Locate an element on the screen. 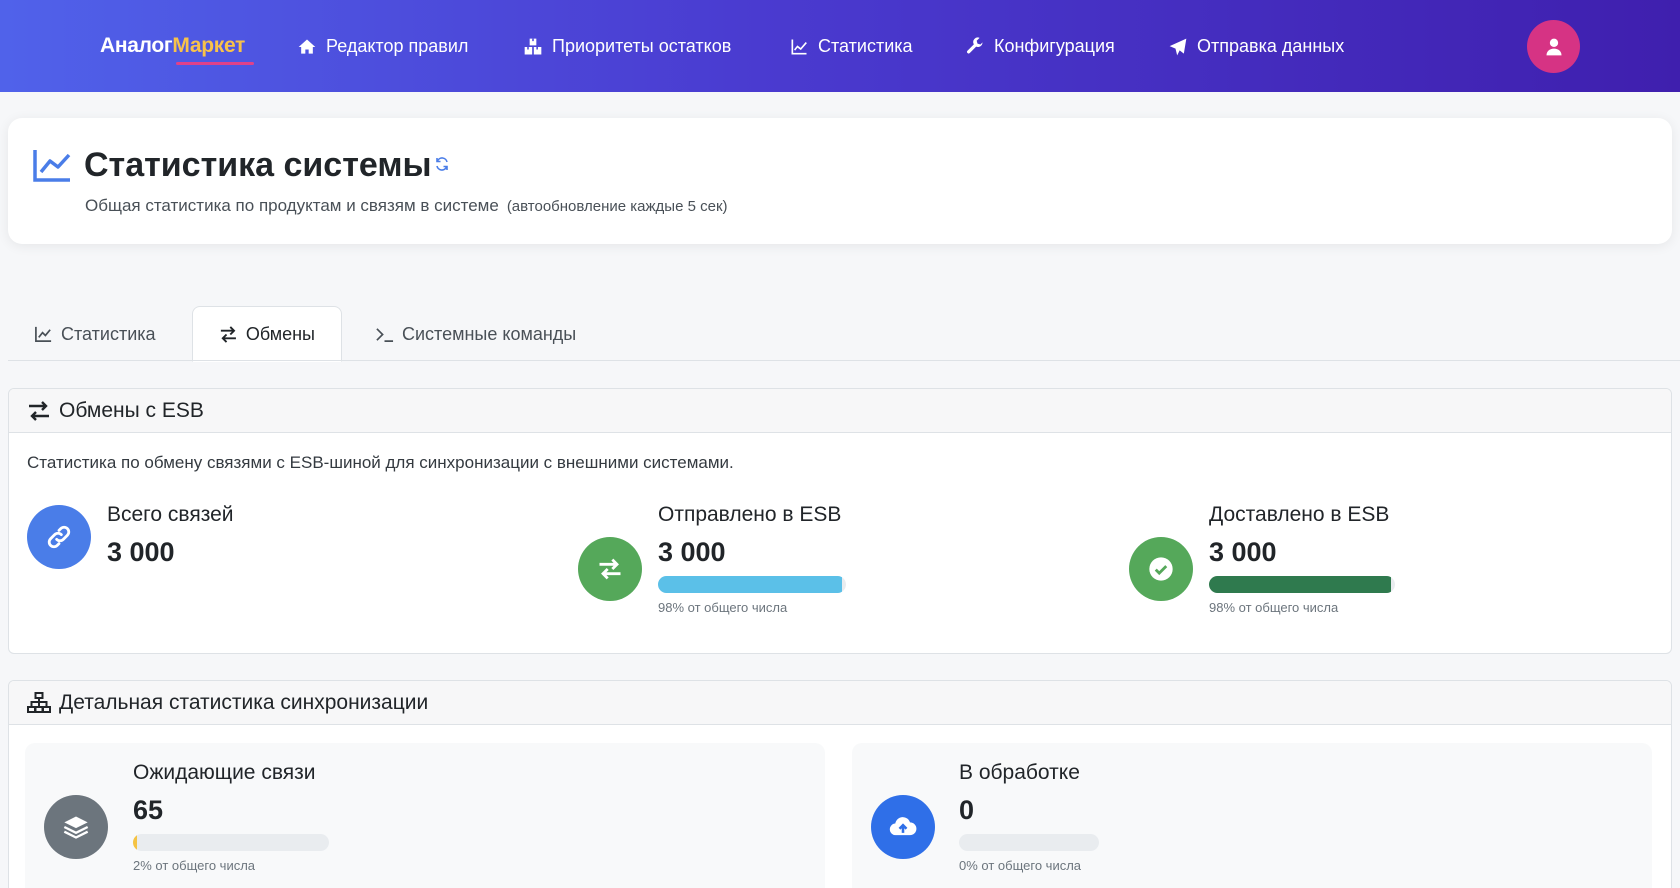 The image size is (1680, 888). nav-item-label: Отправка данных is located at coordinates (1271, 46).